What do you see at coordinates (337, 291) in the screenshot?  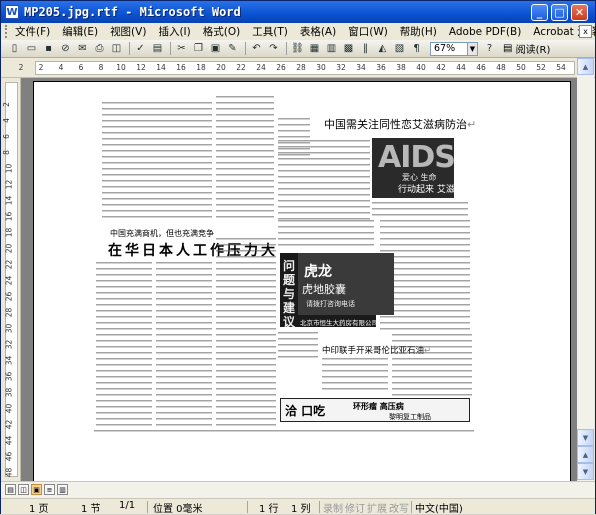 I see `advertisement: 问题与建议 虎龙 虎地胶囊 请拨打咨询电话 北京市恒生大药房有限公司` at bounding box center [337, 291].